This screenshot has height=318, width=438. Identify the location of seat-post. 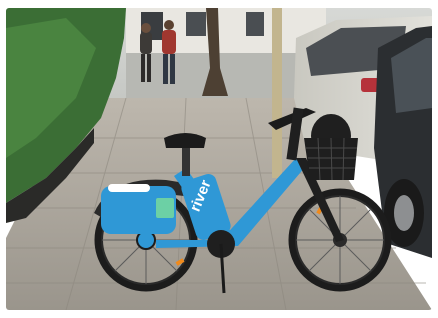
(186, 162).